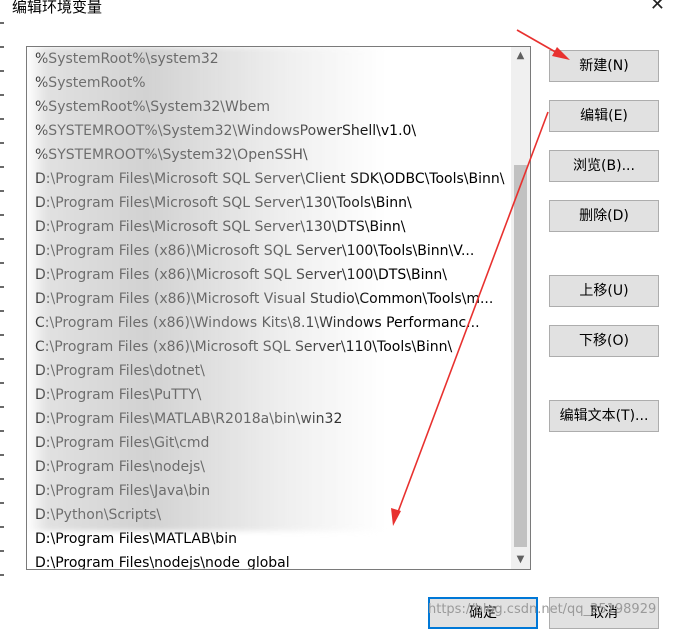  Describe the element at coordinates (268, 371) in the screenshot. I see `path-entry: D:\Program Files\dotnet\` at that location.